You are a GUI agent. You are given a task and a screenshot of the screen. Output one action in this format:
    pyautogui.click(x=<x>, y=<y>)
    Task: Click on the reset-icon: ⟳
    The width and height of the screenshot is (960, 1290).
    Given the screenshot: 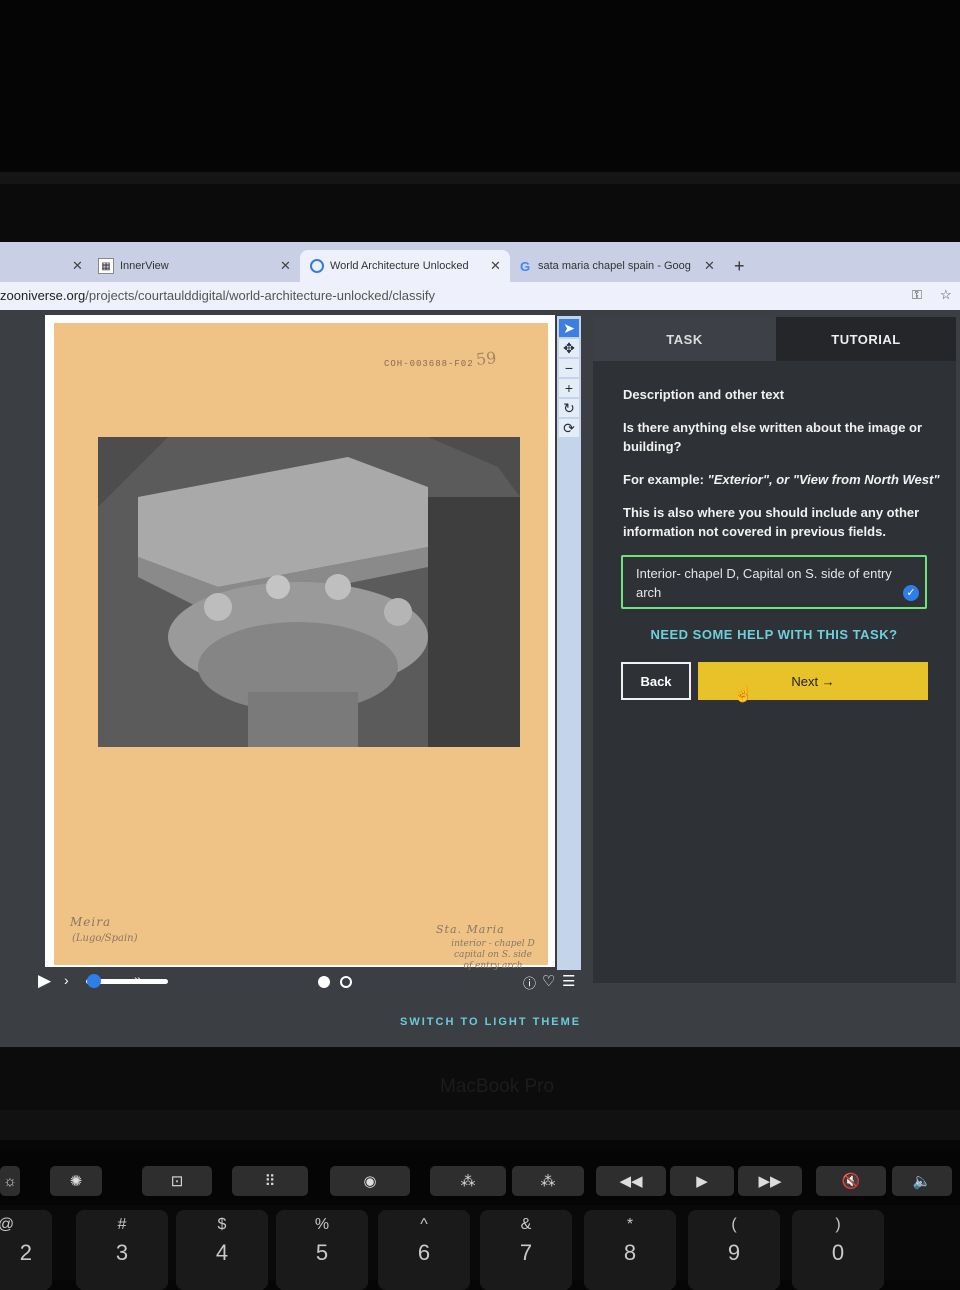 What is the action you would take?
    pyautogui.click(x=569, y=428)
    